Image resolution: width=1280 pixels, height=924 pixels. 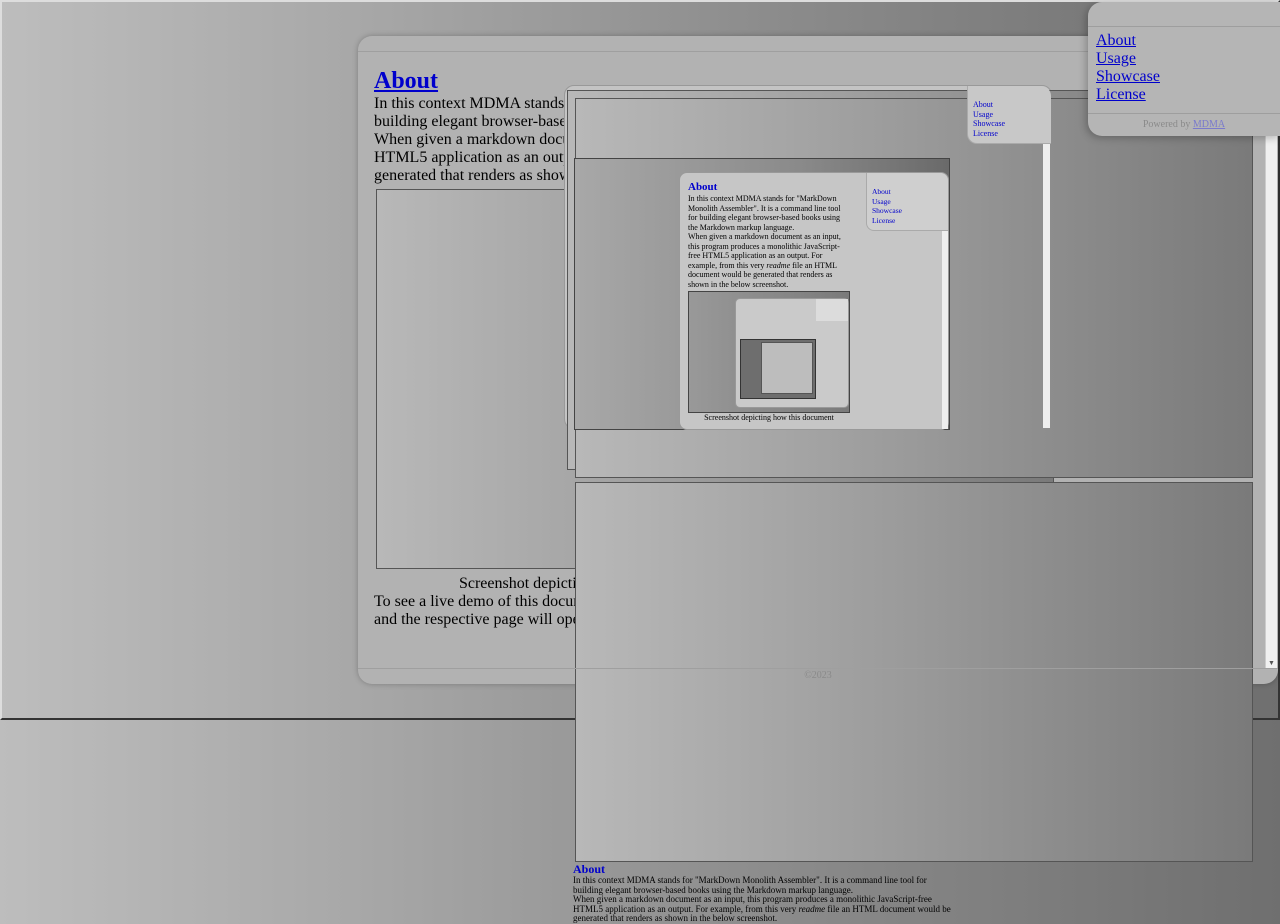 What do you see at coordinates (887, 210) in the screenshot?
I see `nested2-nav-showcase: Showcase` at bounding box center [887, 210].